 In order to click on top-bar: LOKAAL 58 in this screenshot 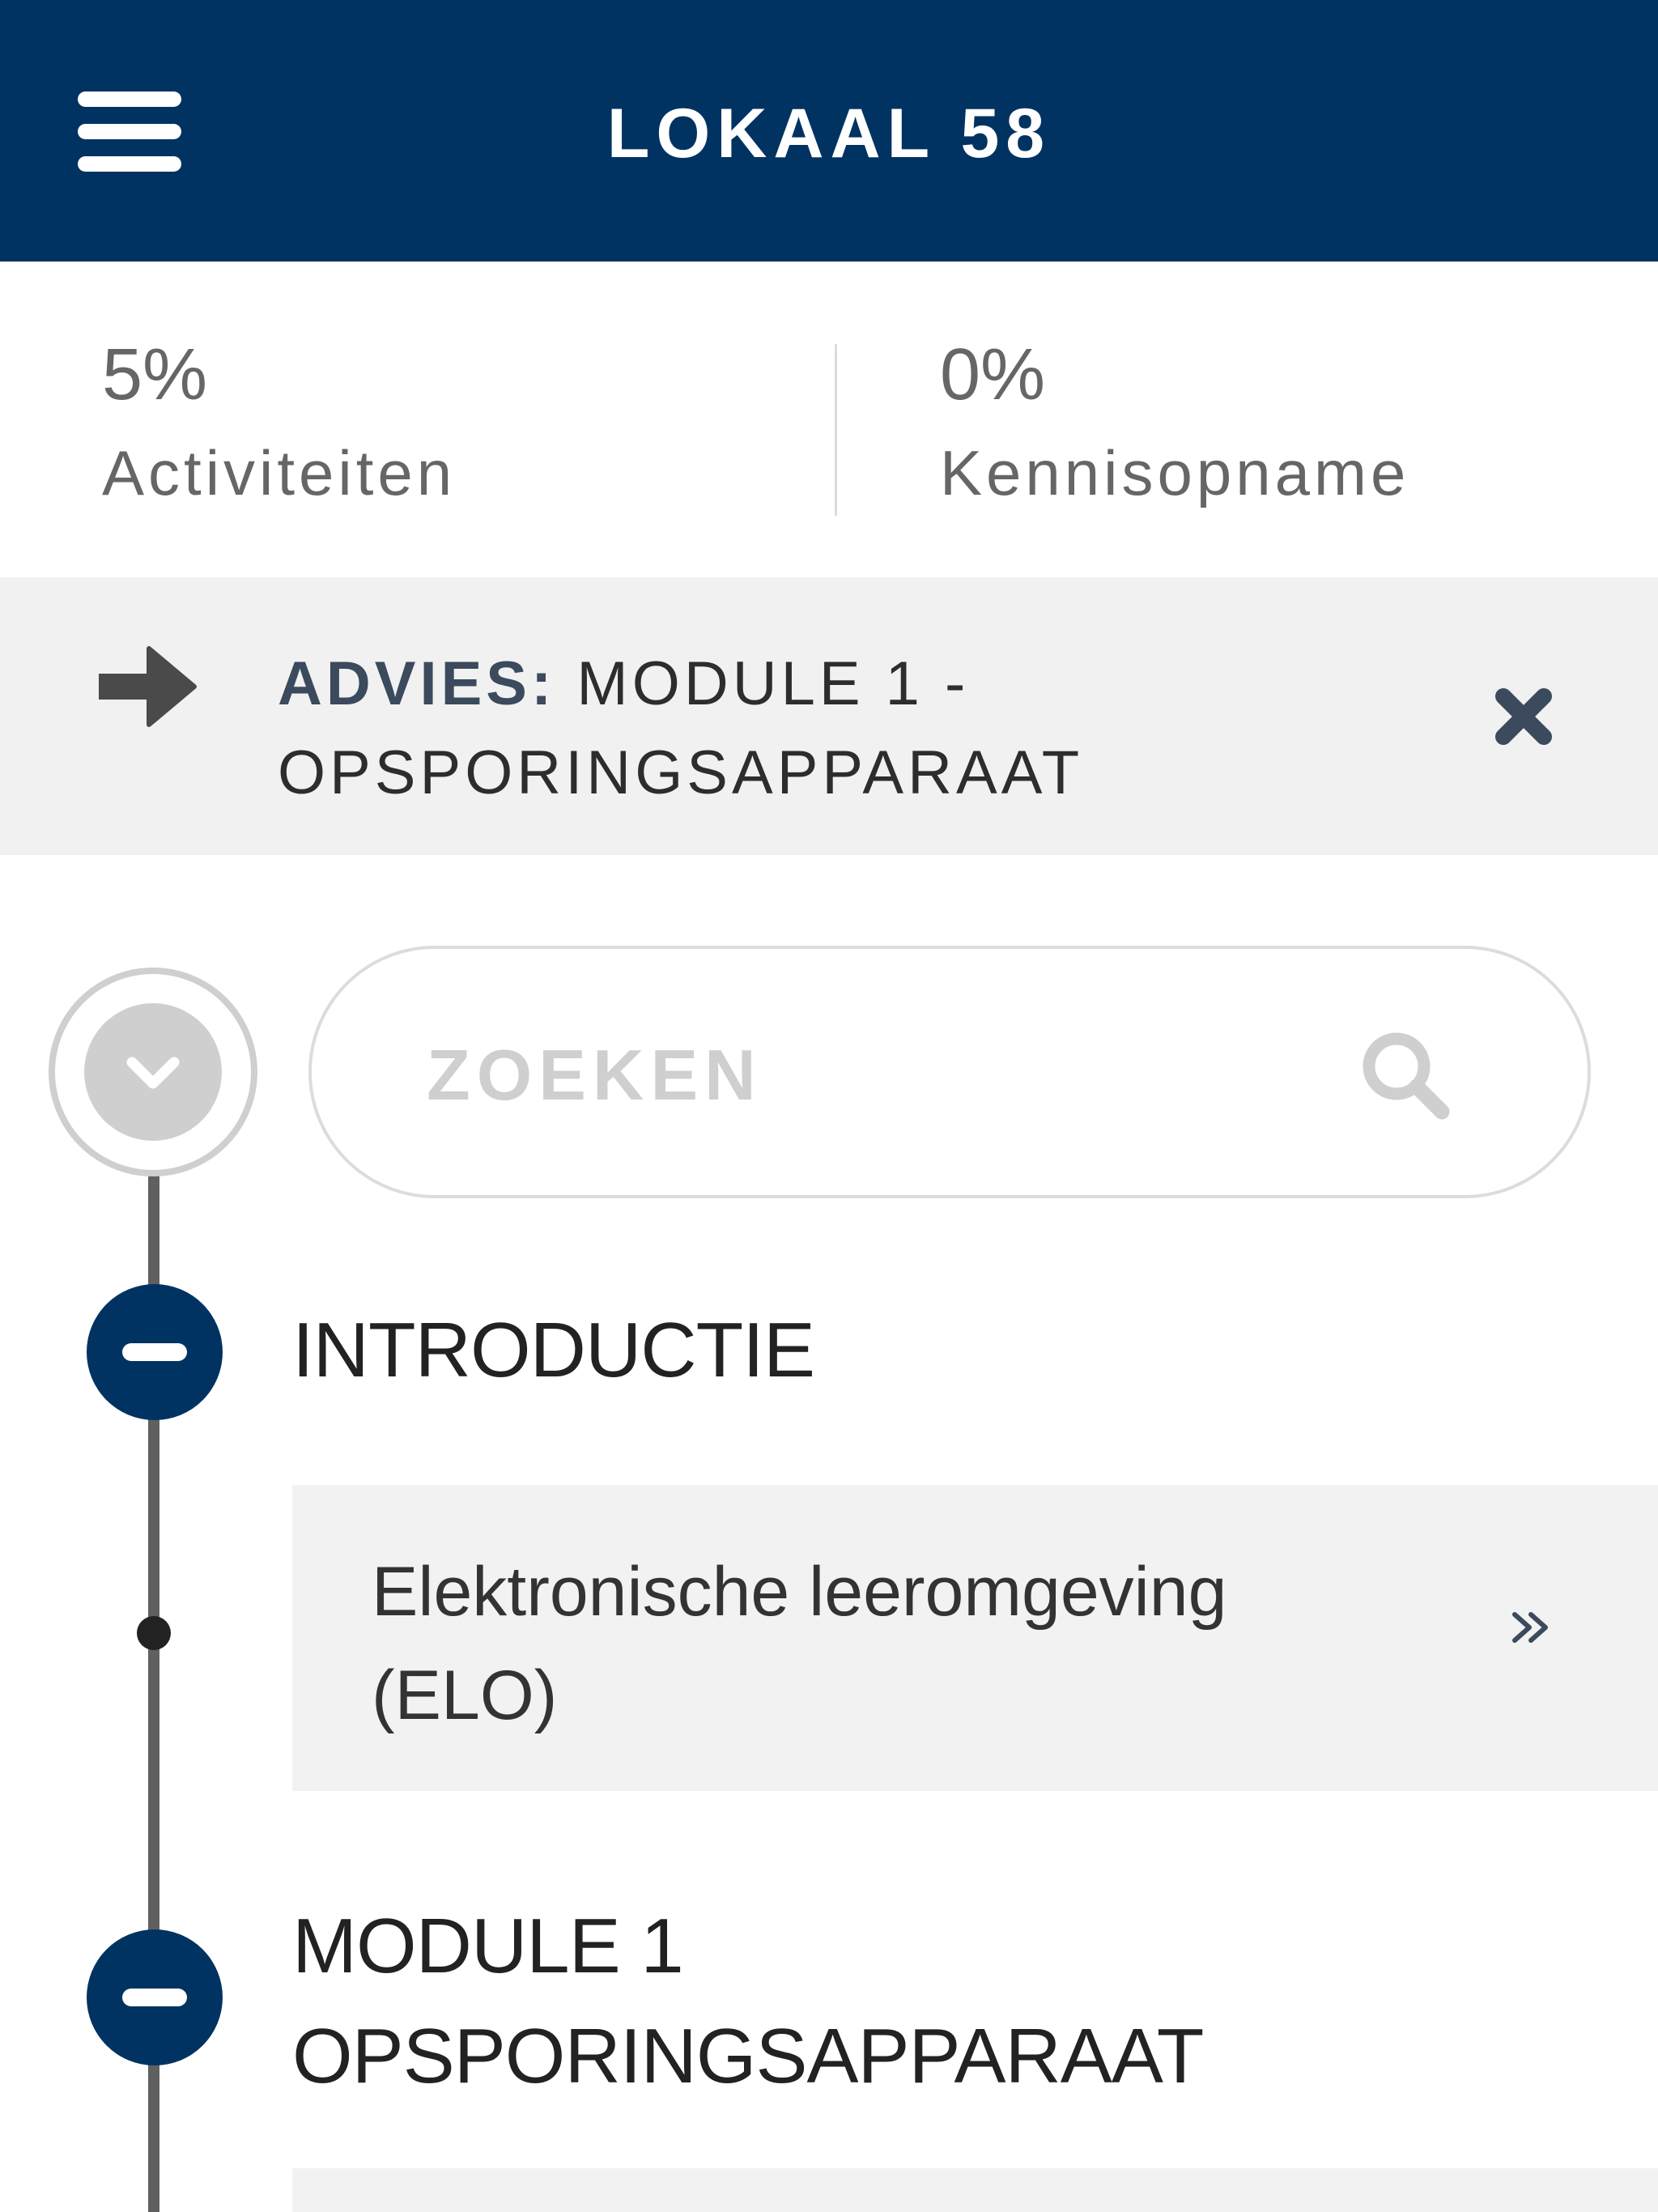, I will do `click(829, 131)`.